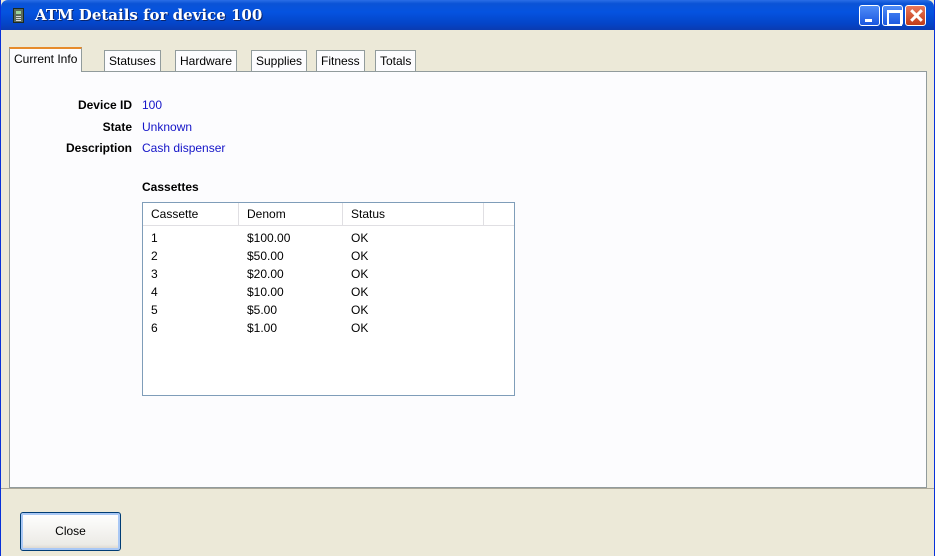 This screenshot has width=935, height=556. I want to click on description-value: Cash dispenser, so click(184, 148).